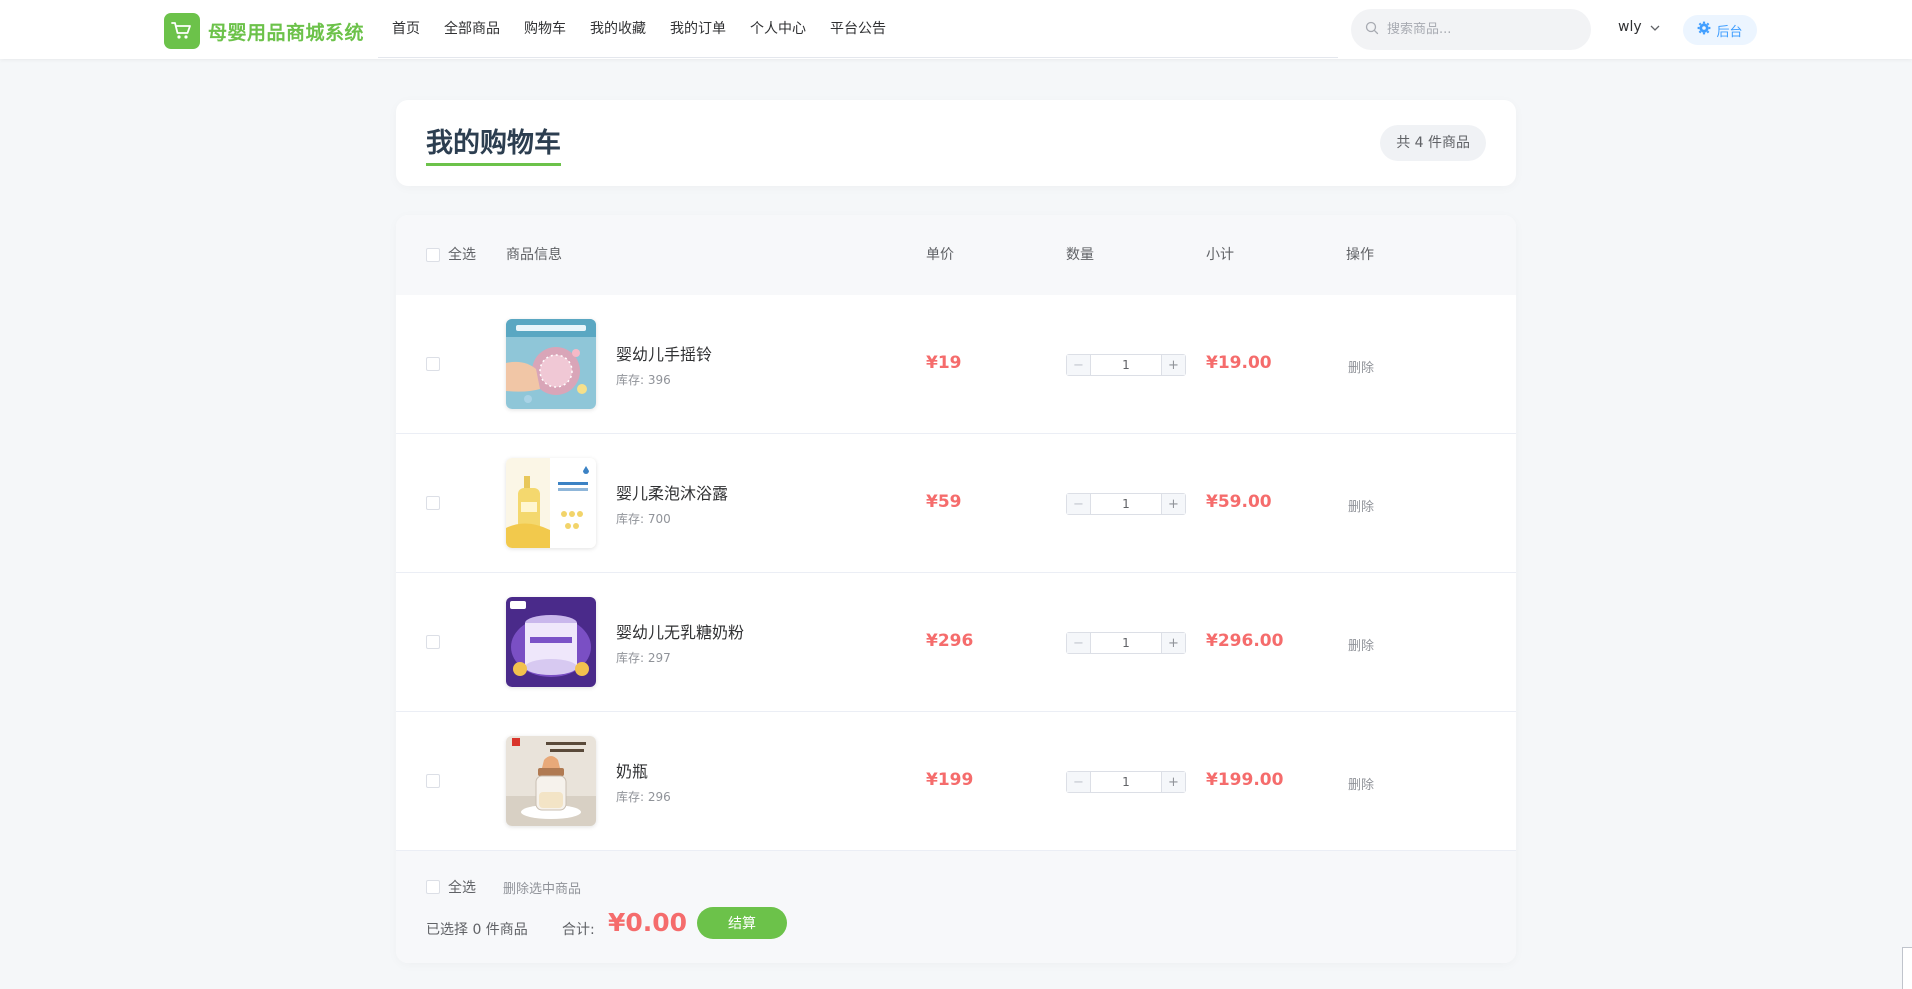  I want to click on select-all-label: 全选, so click(462, 255).